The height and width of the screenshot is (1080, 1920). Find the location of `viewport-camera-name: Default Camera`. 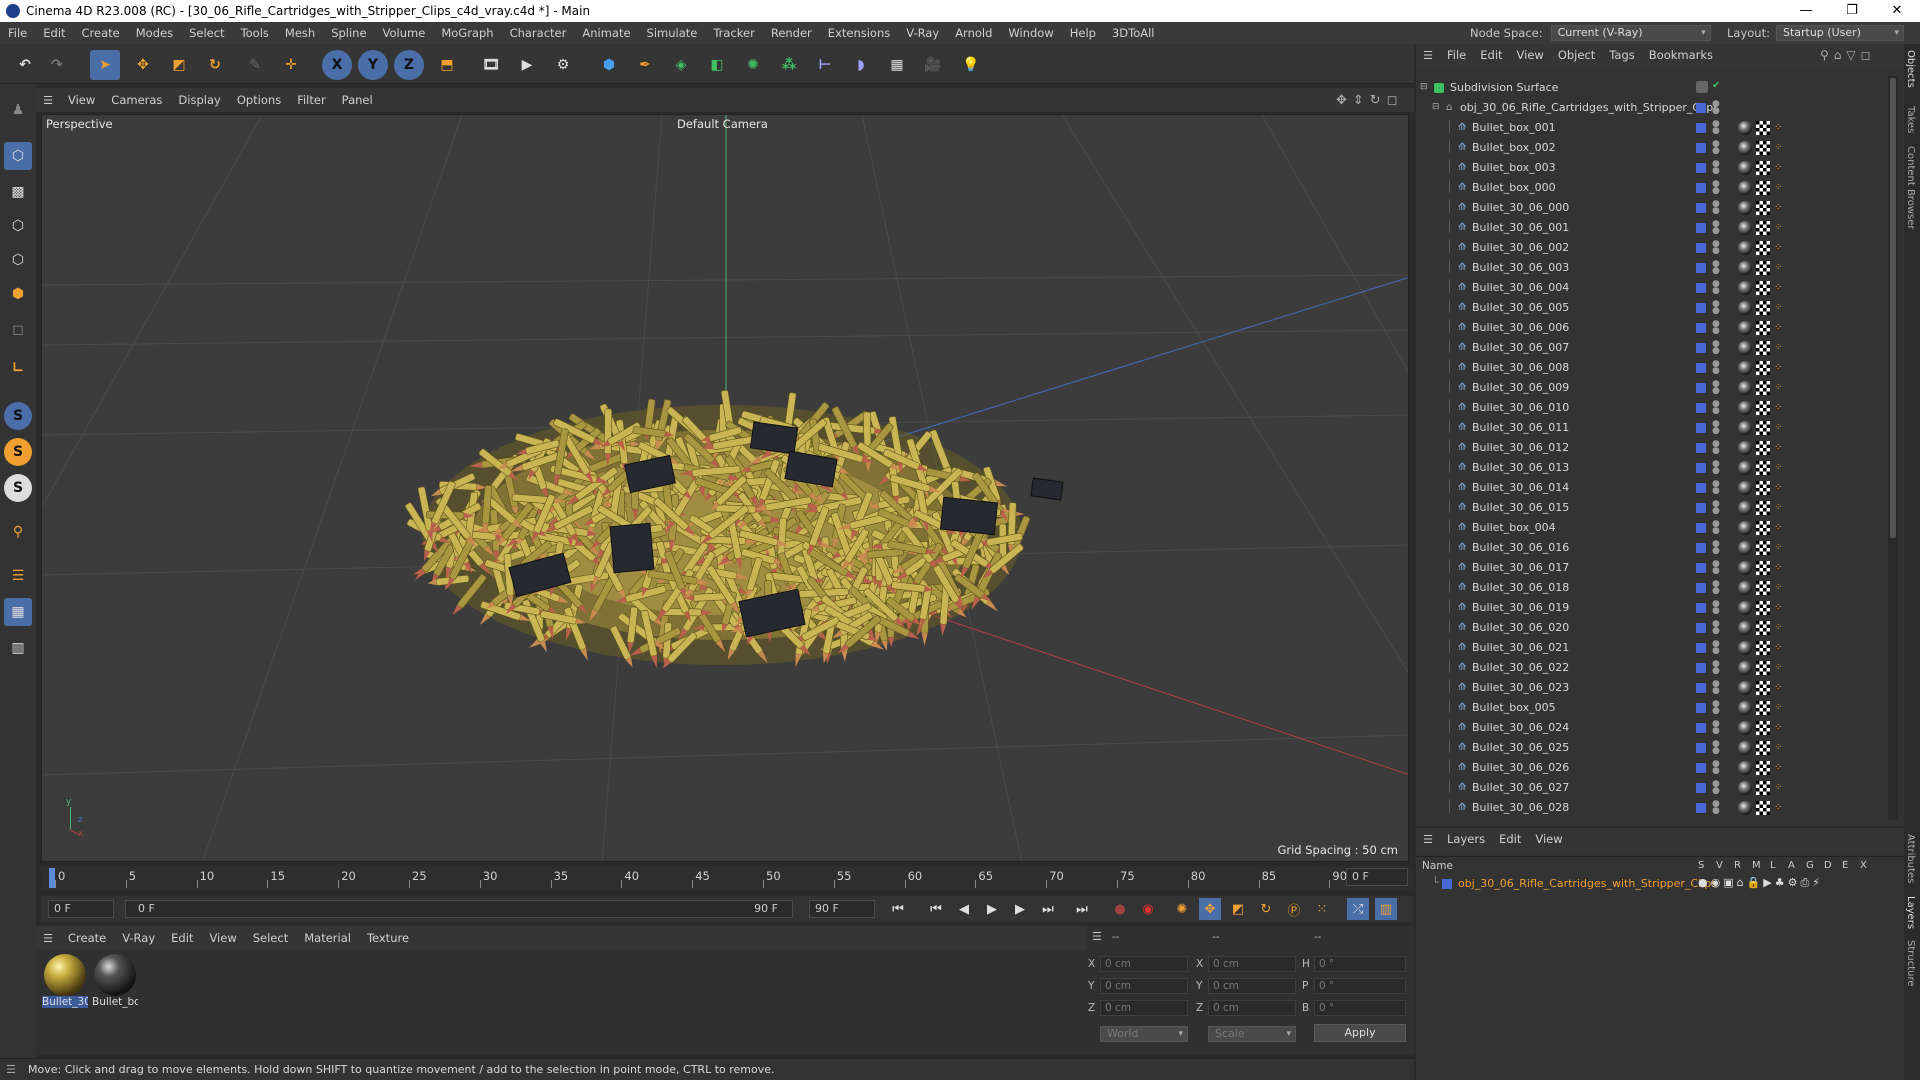

viewport-camera-name: Default Camera is located at coordinates (722, 124).